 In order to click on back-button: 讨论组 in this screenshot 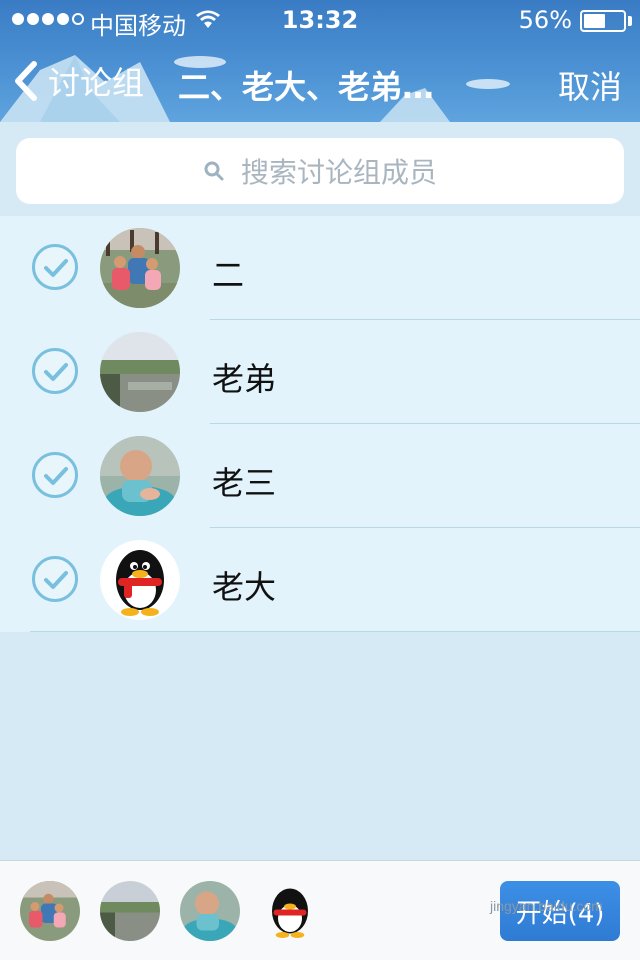, I will do `click(76, 81)`.